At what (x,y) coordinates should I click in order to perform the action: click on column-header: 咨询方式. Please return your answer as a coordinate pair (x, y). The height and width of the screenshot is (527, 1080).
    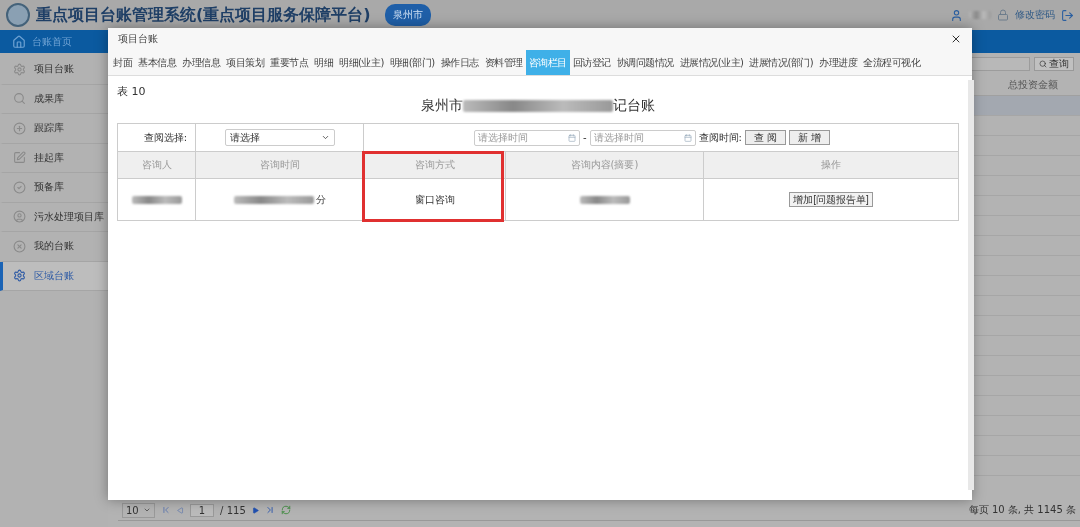
    Looking at the image, I should click on (435, 165).